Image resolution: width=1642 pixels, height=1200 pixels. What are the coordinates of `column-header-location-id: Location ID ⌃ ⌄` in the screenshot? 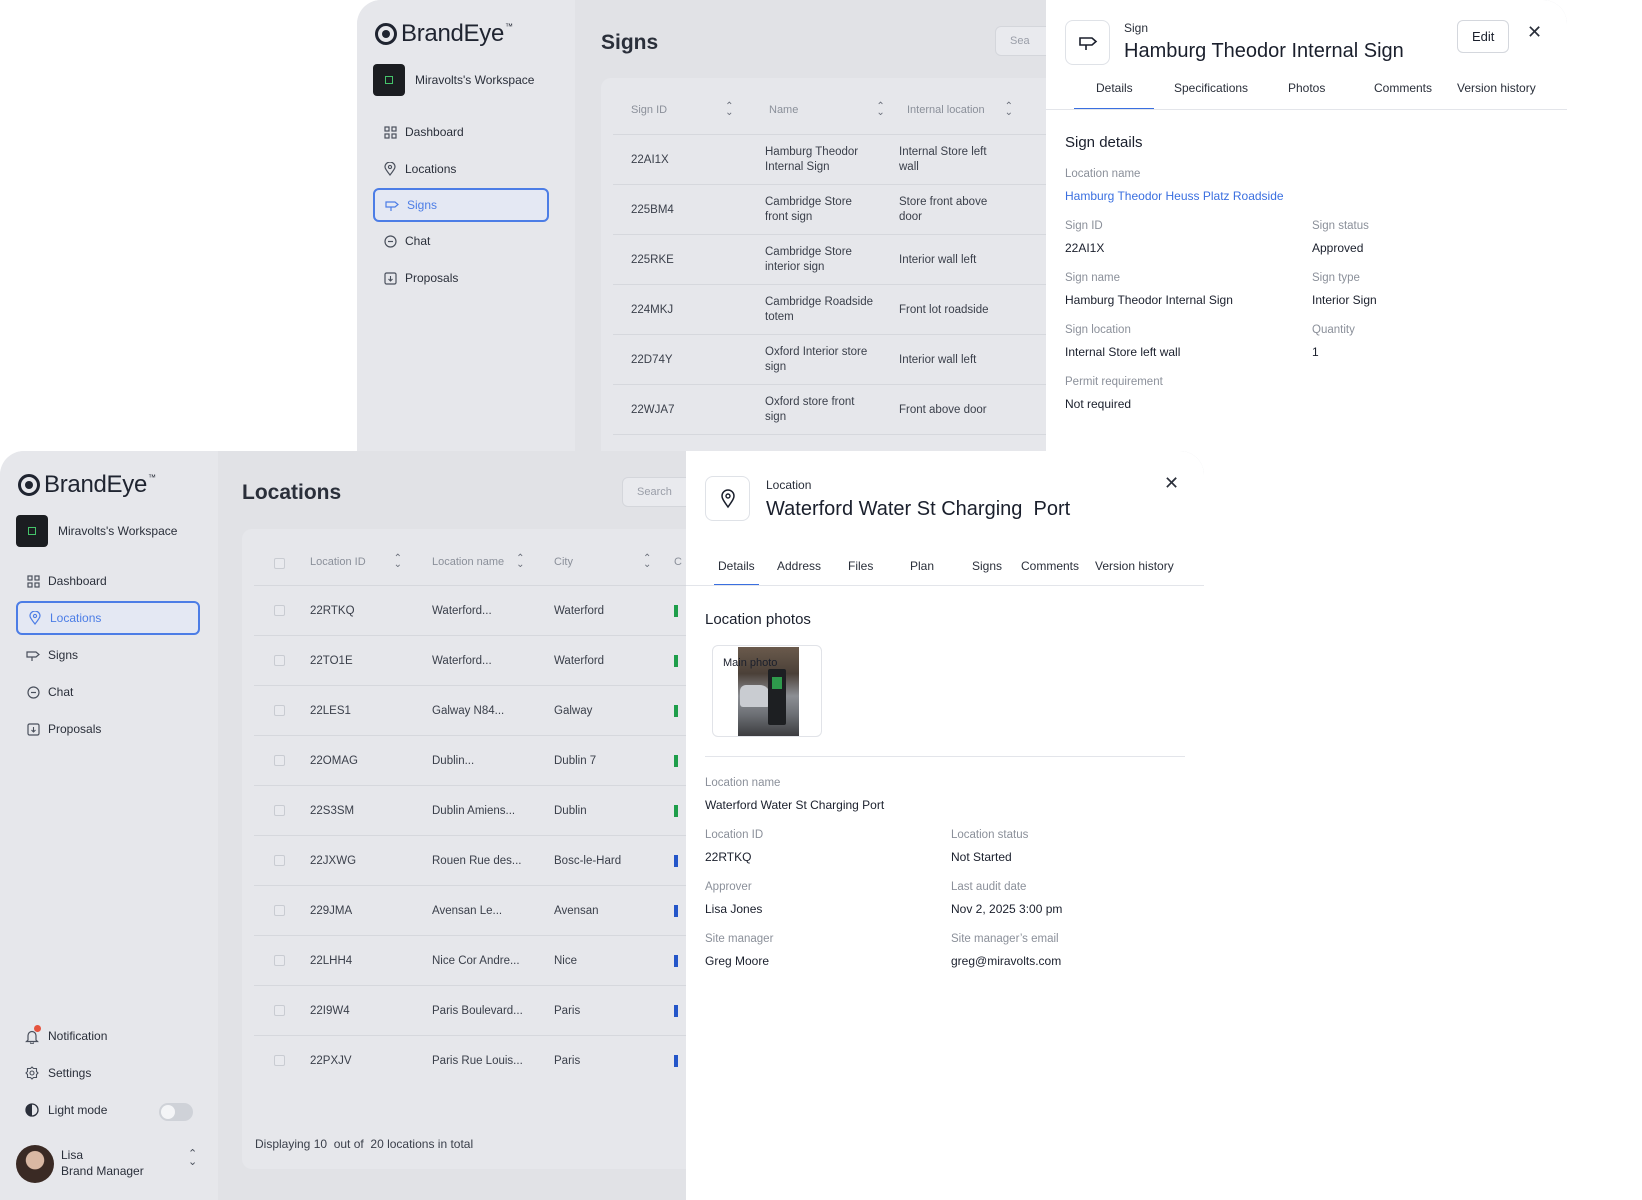 It's located at (356, 562).